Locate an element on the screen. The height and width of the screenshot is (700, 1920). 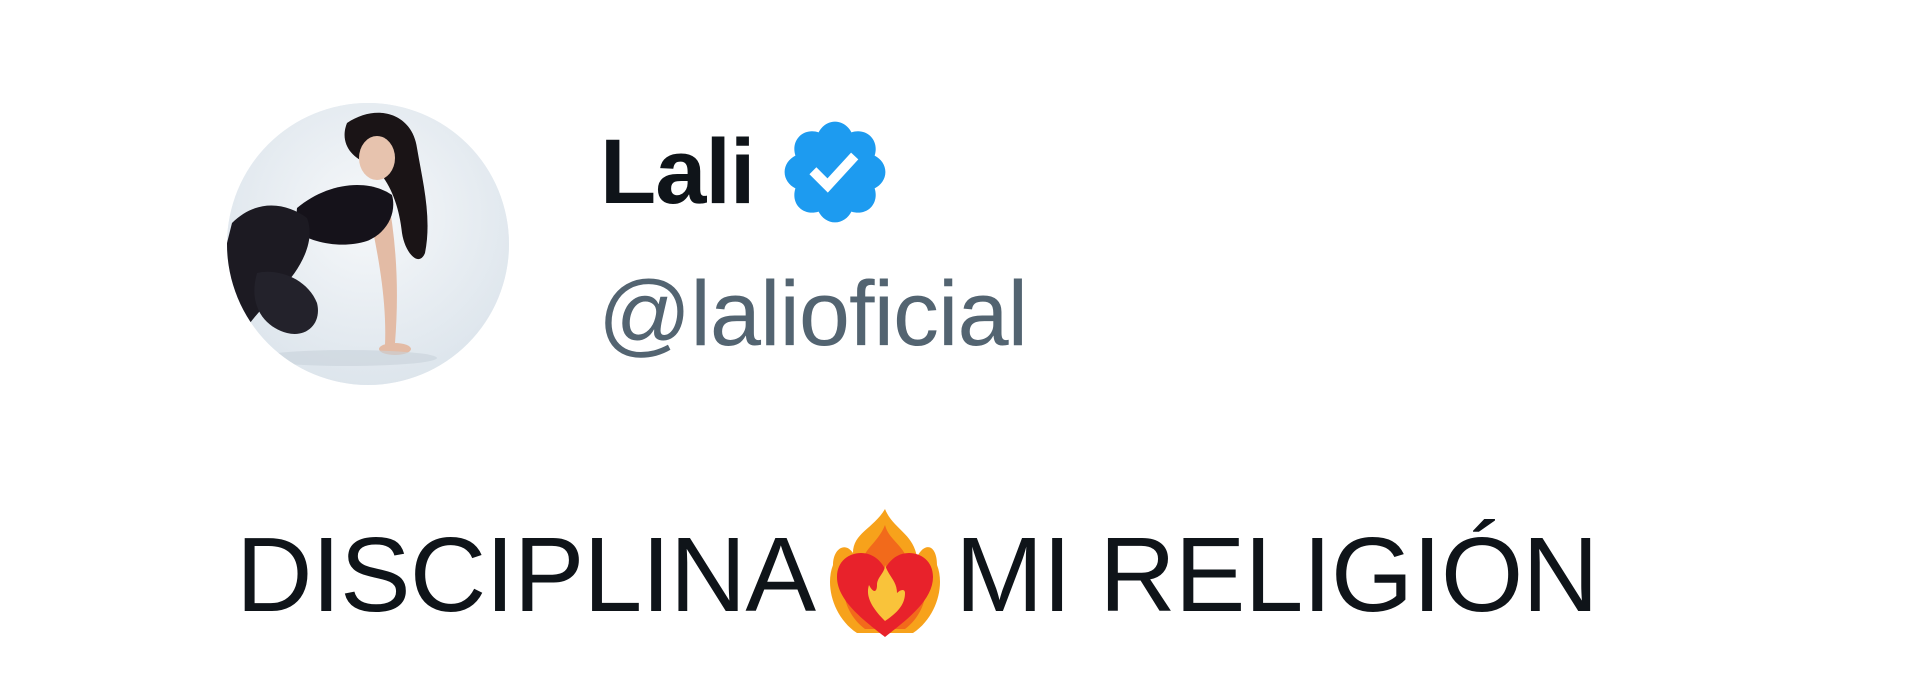
author-name-row: Lali is located at coordinates (747, 172).